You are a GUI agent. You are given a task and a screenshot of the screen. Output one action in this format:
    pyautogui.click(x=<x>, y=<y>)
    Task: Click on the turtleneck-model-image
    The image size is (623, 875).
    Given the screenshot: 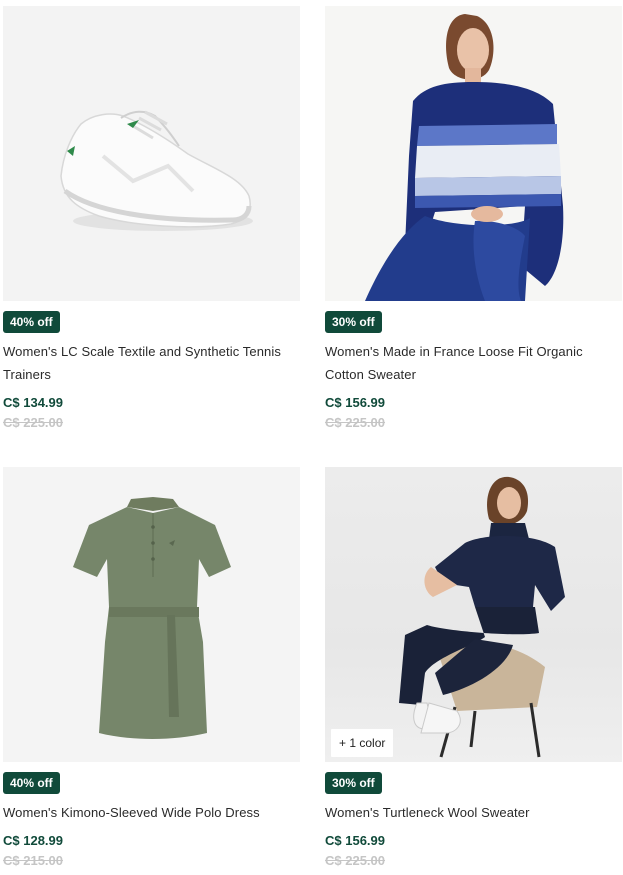 What is the action you would take?
    pyautogui.click(x=482, y=617)
    